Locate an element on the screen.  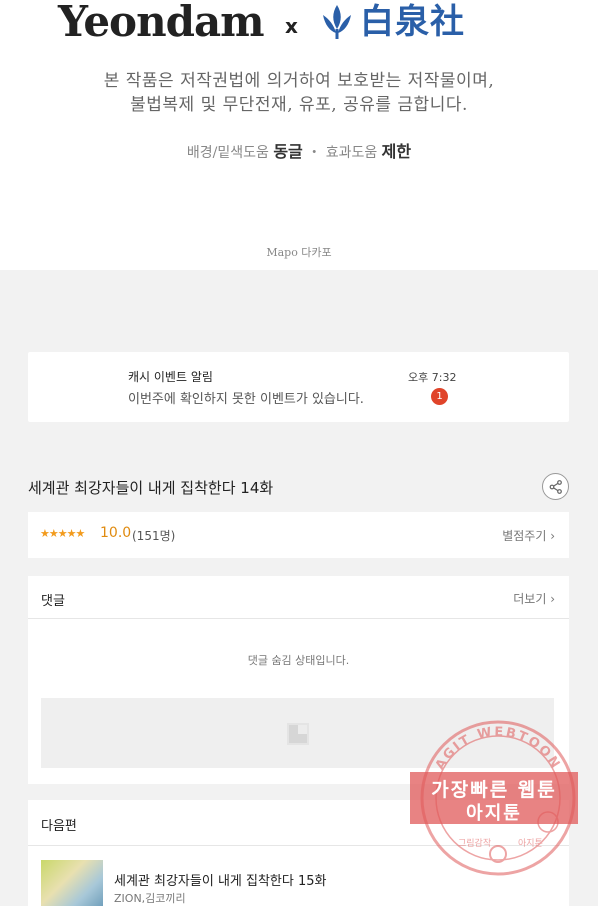
copyright-notice-line1: 본 작품은 저작권법에 의거하여 보호받는 저작물이며, is located at coordinates (299, 81).